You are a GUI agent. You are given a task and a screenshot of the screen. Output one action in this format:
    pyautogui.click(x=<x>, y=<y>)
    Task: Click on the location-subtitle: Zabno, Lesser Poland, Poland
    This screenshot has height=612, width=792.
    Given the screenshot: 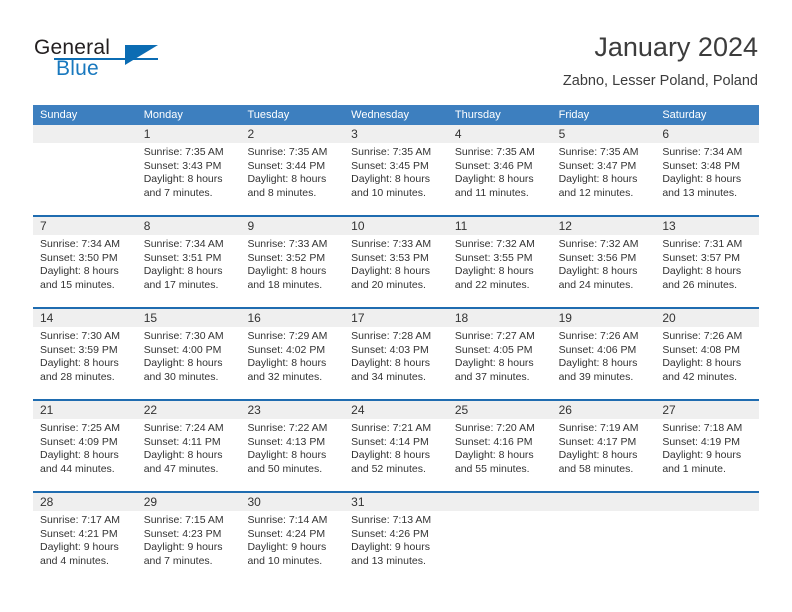 What is the action you would take?
    pyautogui.click(x=660, y=81)
    